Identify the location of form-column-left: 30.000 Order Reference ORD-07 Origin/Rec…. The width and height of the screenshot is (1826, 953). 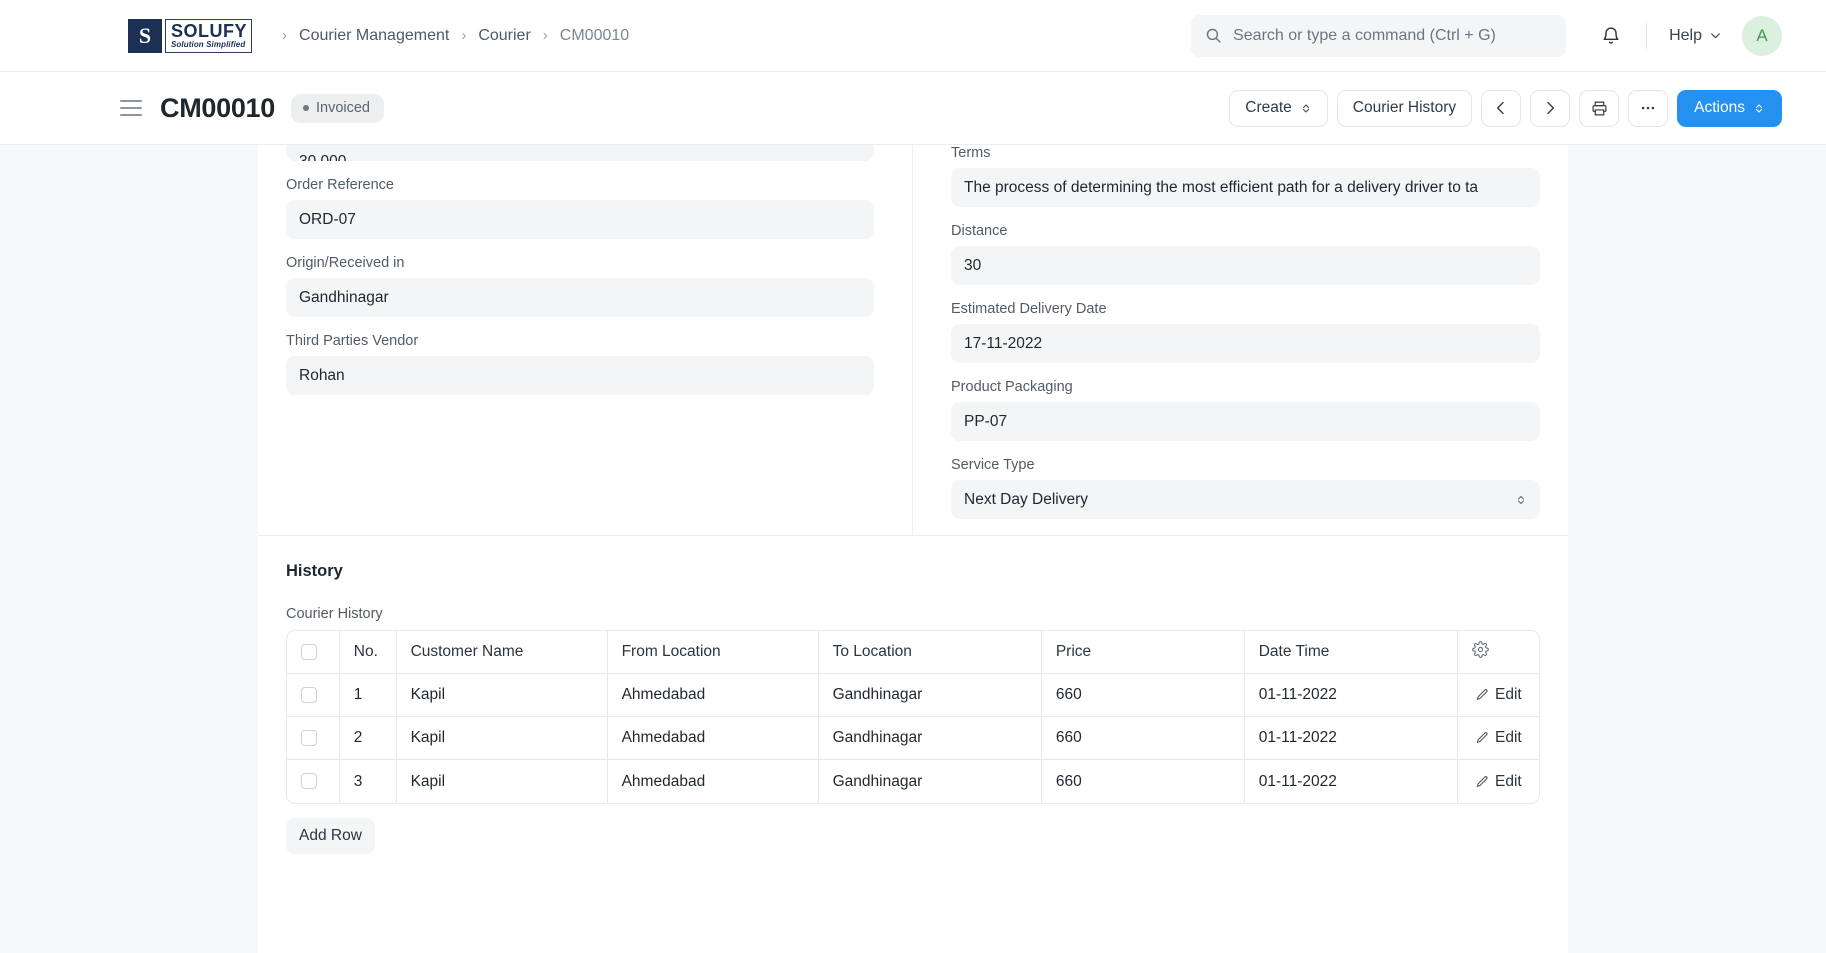
(599, 340).